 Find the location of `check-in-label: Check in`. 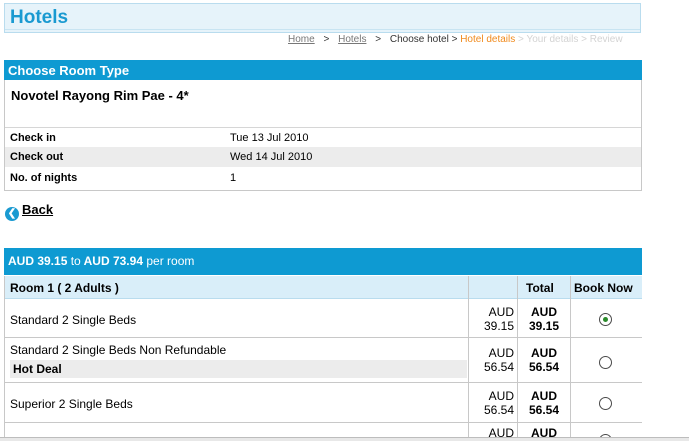

check-in-label: Check in is located at coordinates (33, 138).